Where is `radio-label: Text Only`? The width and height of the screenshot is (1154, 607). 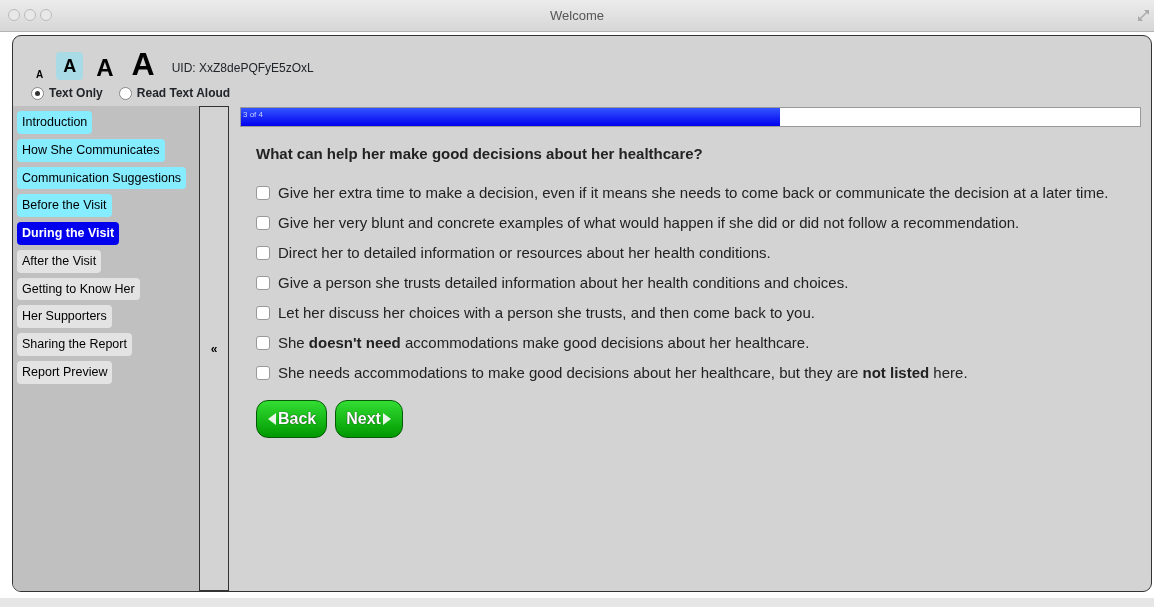
radio-label: Text Only is located at coordinates (76, 93).